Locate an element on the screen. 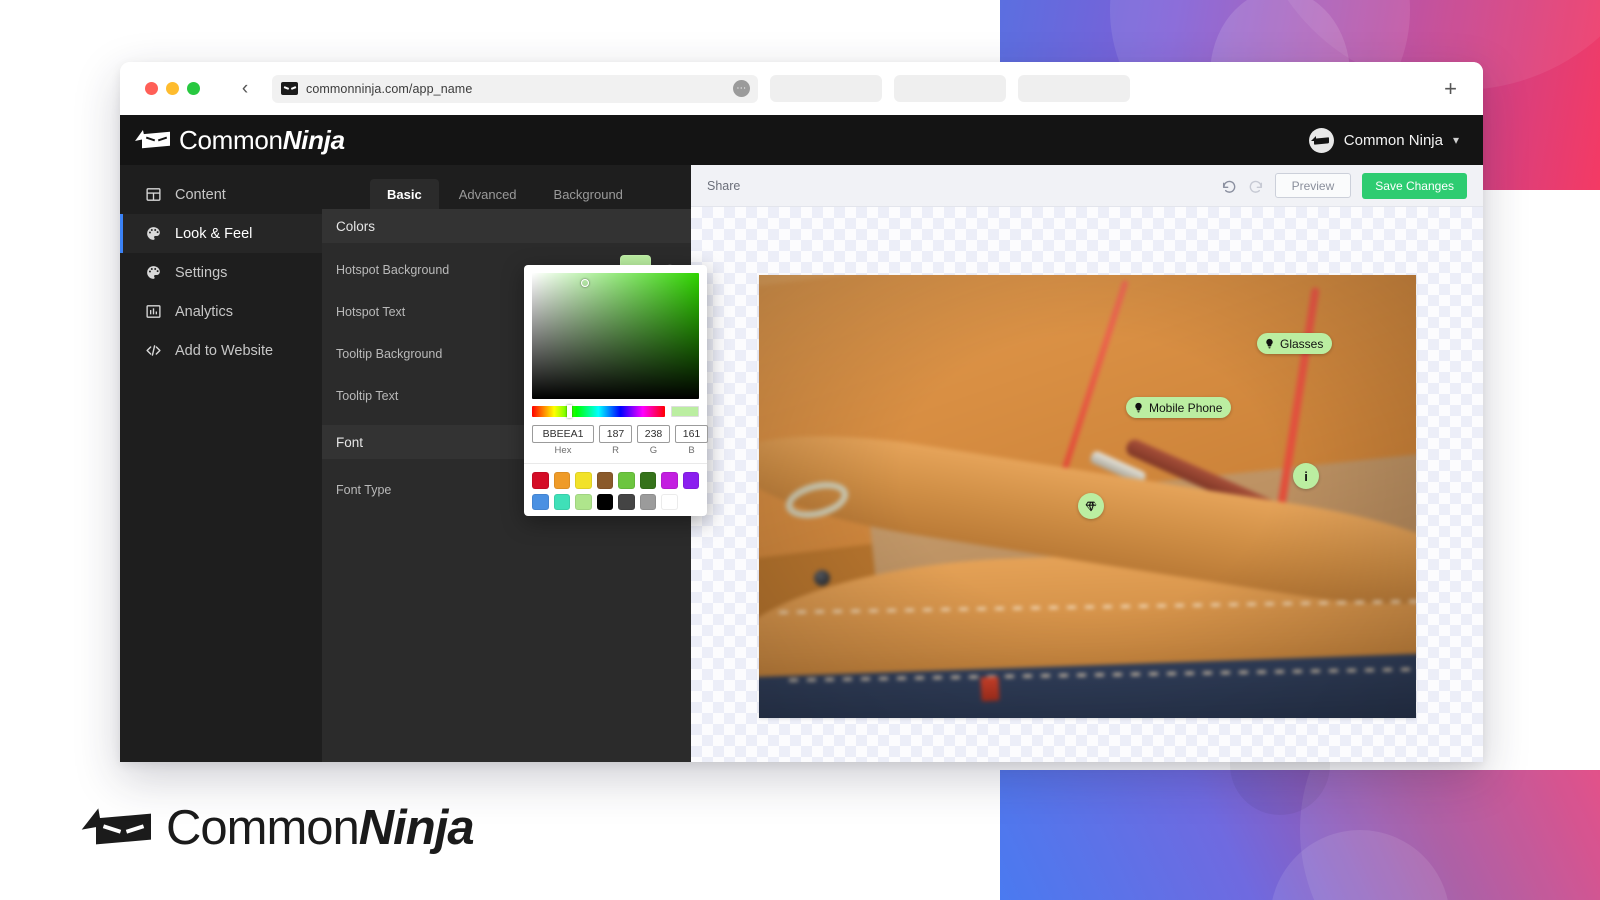  redo-icon is located at coordinates (1256, 186).